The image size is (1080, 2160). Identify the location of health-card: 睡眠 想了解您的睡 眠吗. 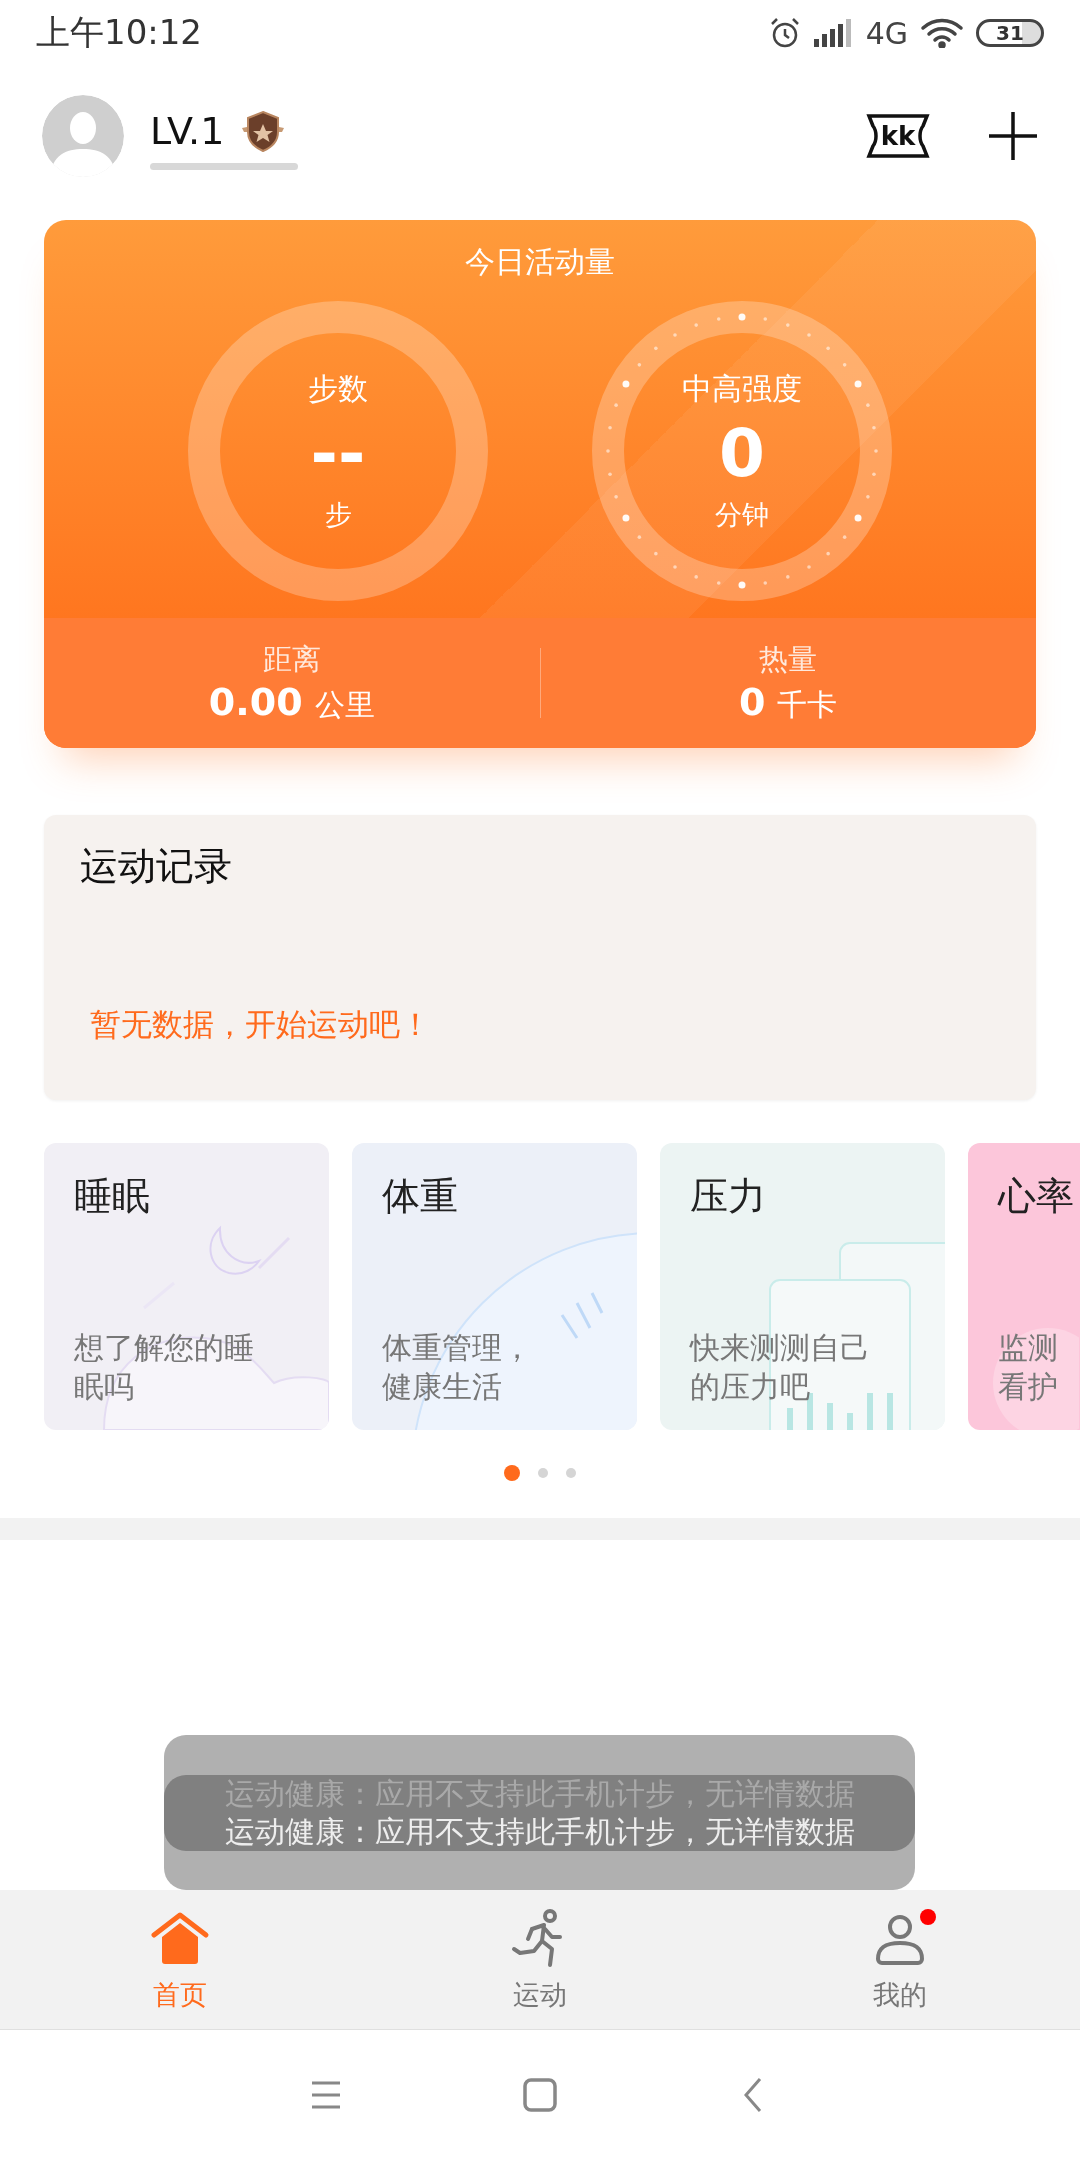
(186, 1286).